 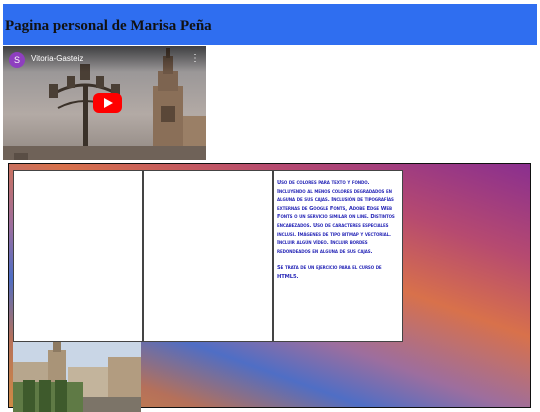 I want to click on page-title: Pagina personal de Marisa Peña, so click(x=108, y=26).